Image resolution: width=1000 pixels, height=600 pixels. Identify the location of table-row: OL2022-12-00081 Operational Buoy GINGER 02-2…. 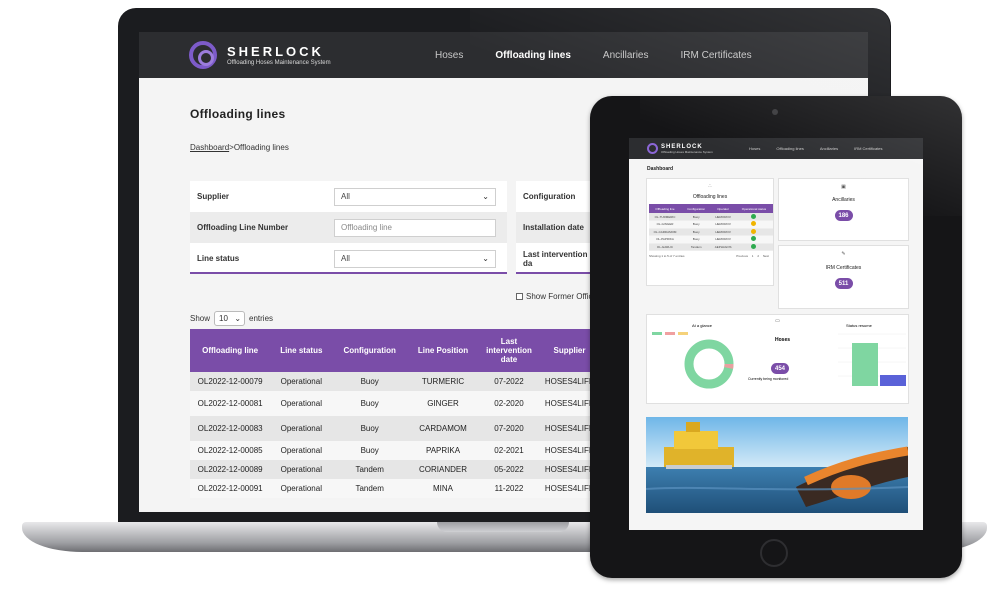
(395, 403).